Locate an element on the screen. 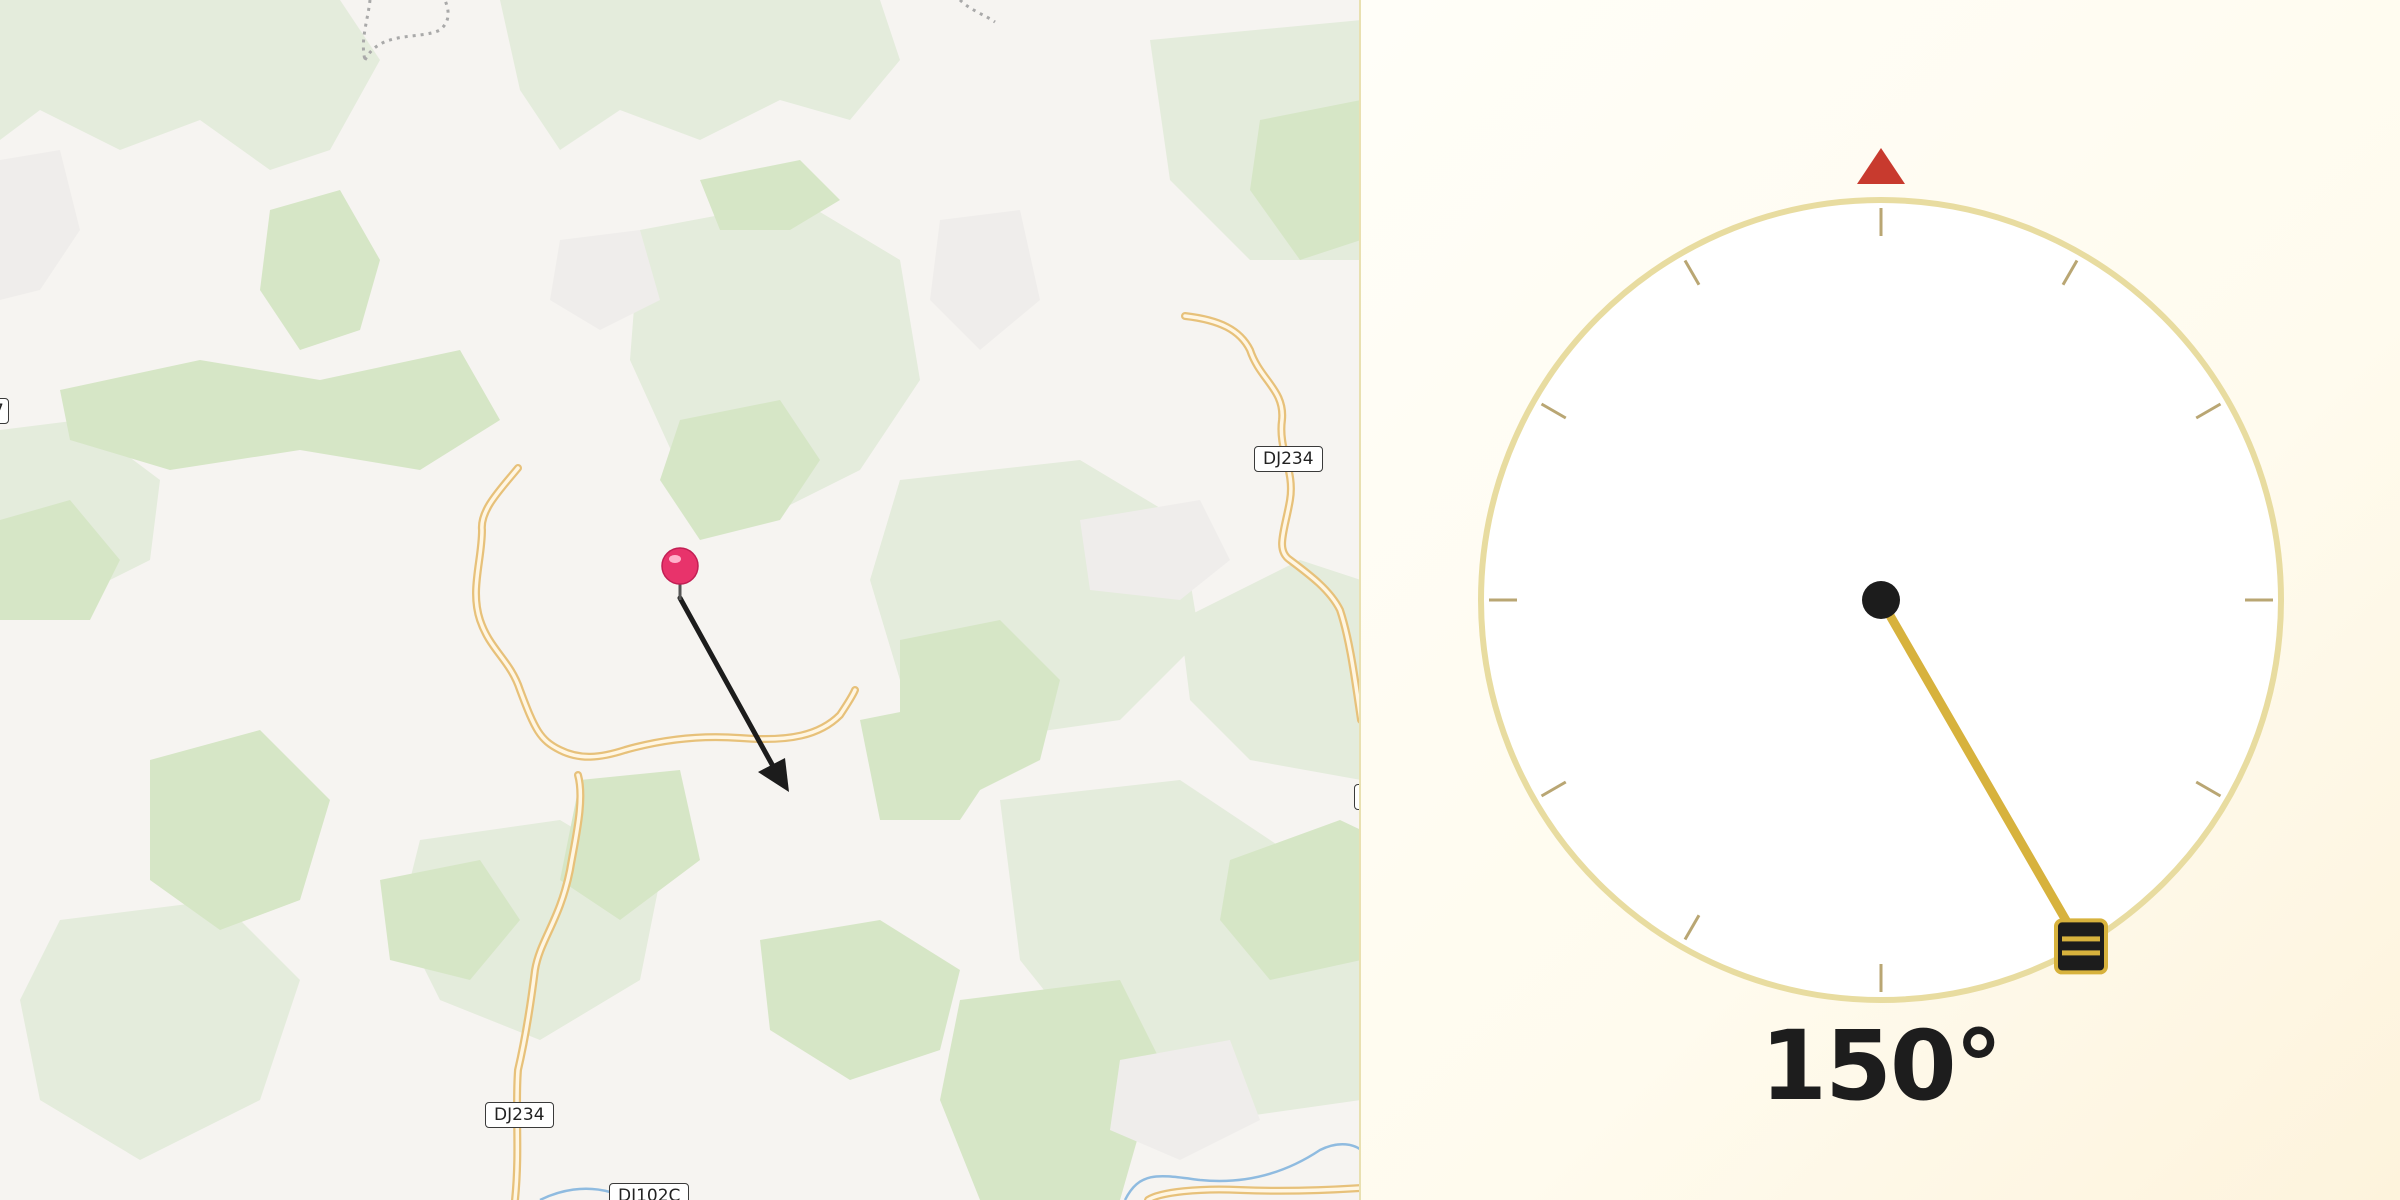 This screenshot has width=2400, height=1200. road-label-right-edge is located at coordinates (1356, 797).